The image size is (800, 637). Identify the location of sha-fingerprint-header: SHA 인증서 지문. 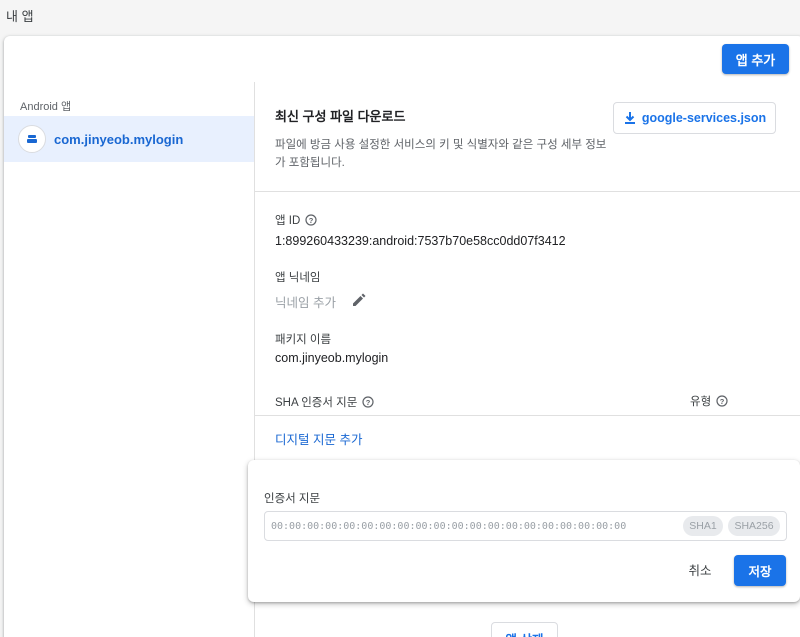
(316, 403).